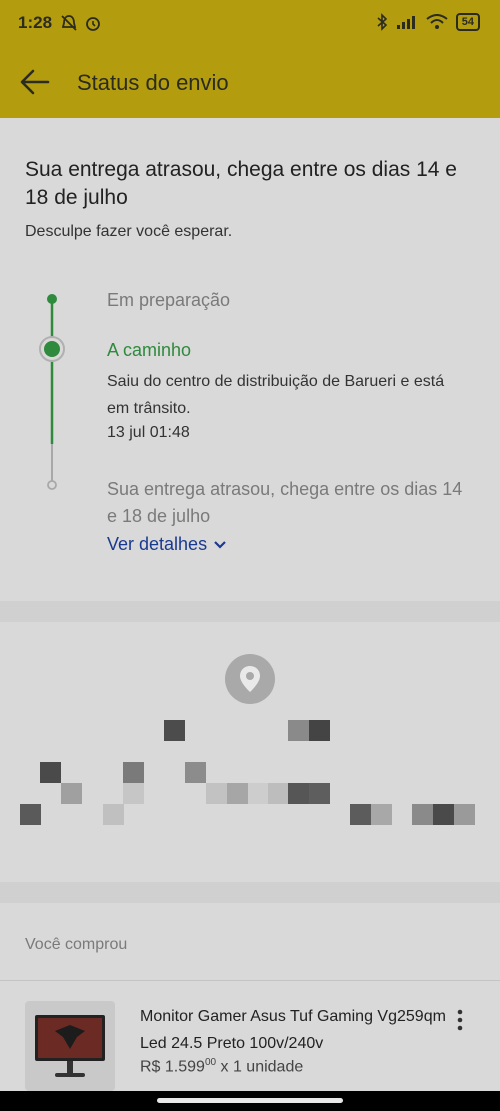 The width and height of the screenshot is (500, 1111). What do you see at coordinates (149, 350) in the screenshot?
I see `step-in-transit: A caminho` at bounding box center [149, 350].